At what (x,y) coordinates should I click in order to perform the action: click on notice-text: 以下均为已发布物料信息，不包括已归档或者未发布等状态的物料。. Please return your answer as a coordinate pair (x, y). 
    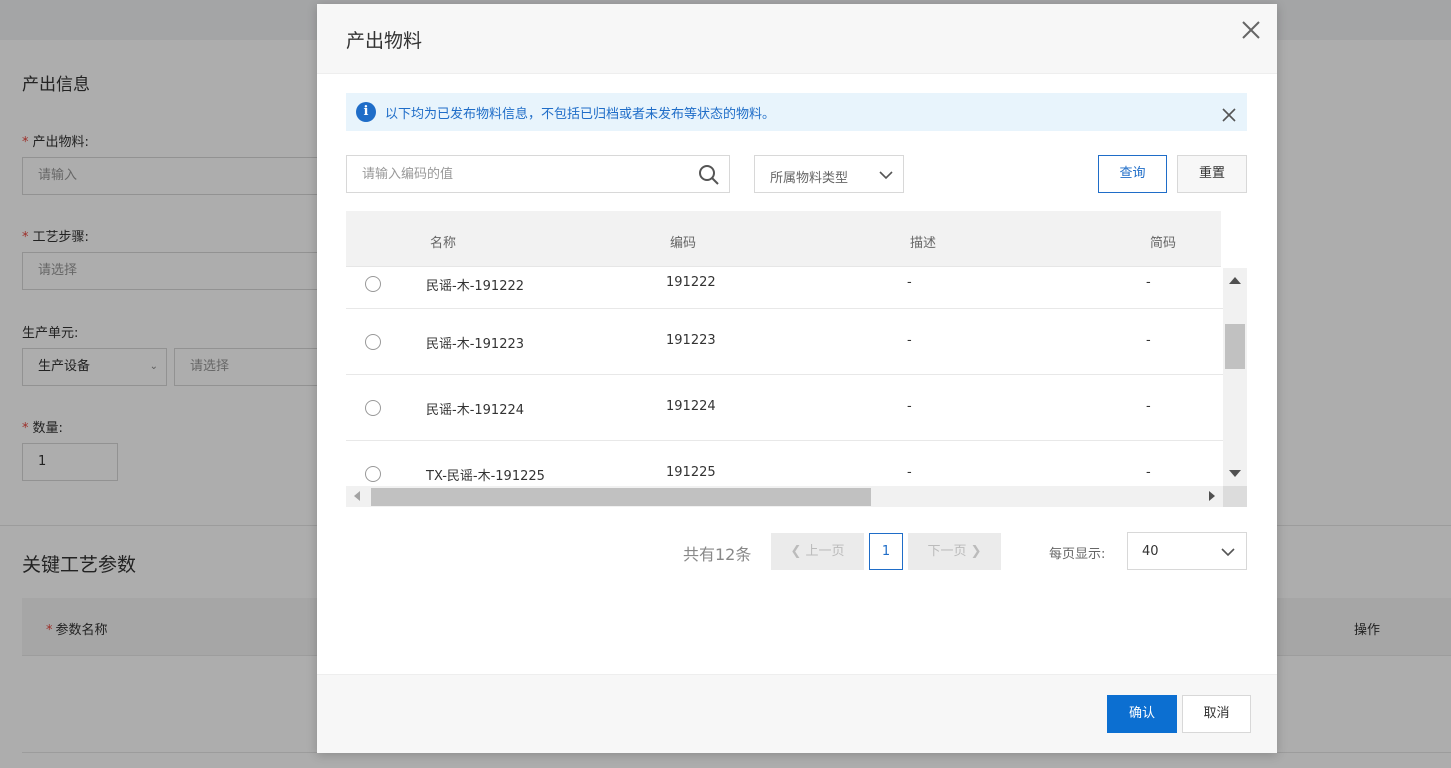
    Looking at the image, I should click on (580, 114).